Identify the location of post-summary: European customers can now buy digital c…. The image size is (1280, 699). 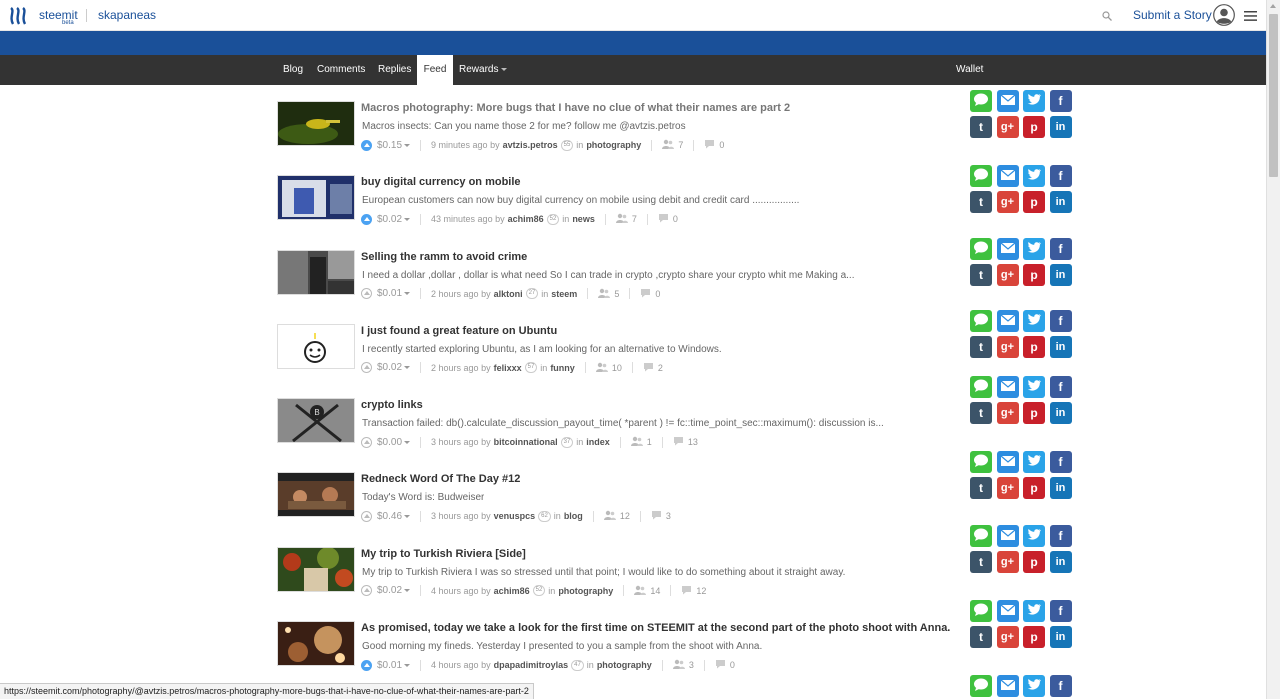
(580, 200).